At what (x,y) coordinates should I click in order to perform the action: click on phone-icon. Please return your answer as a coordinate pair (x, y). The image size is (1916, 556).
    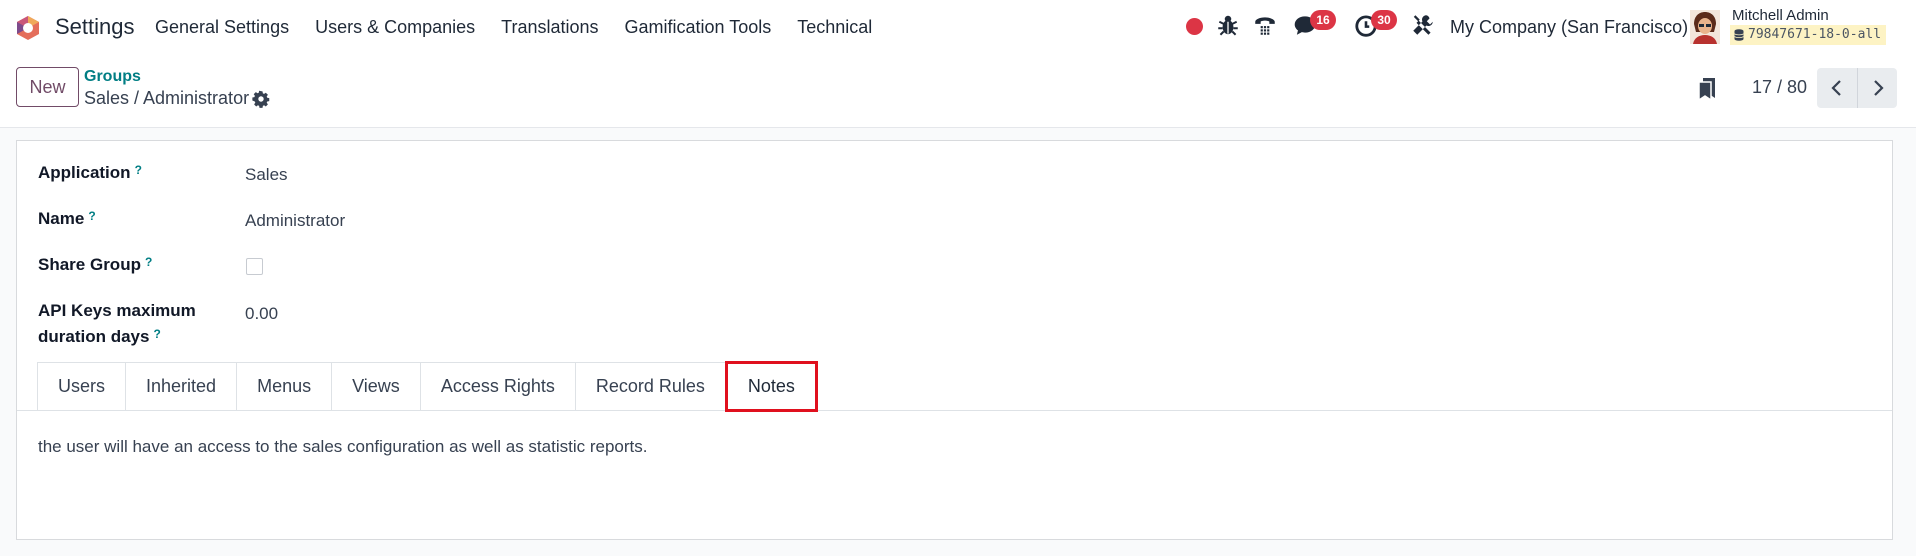
    Looking at the image, I should click on (1265, 25).